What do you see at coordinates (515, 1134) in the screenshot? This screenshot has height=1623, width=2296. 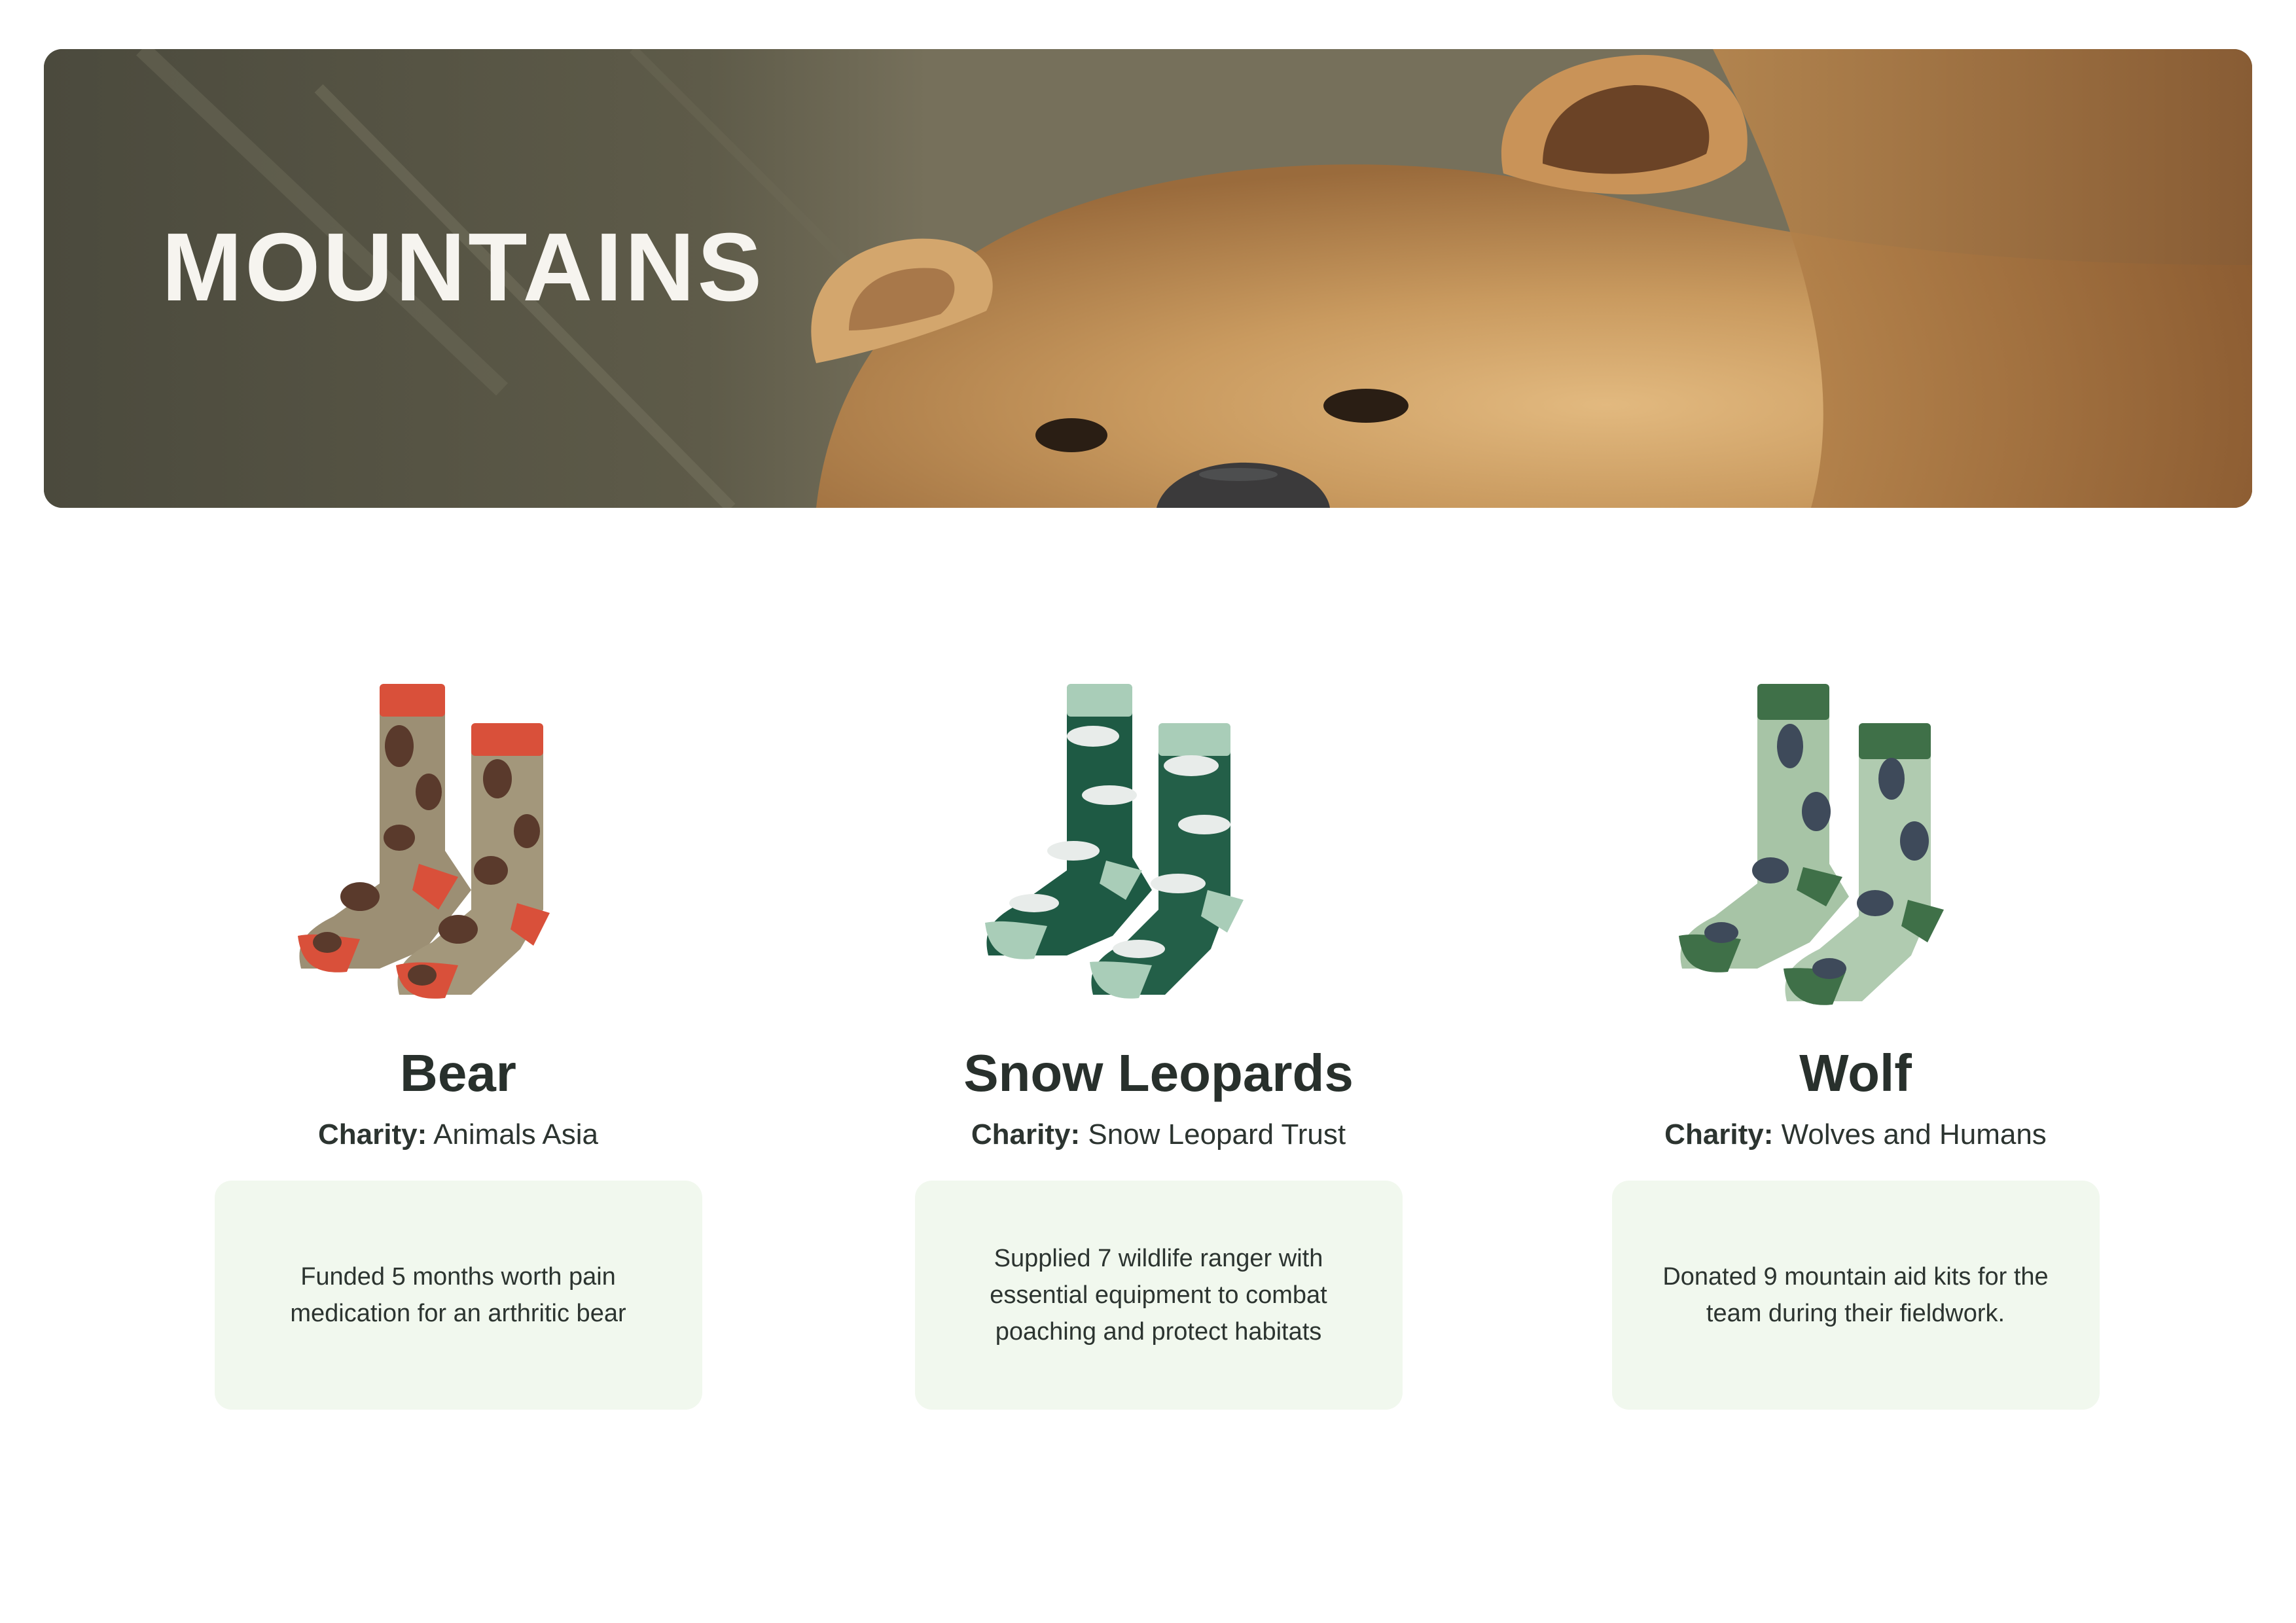 I see `charity-name: Animals Asia` at bounding box center [515, 1134].